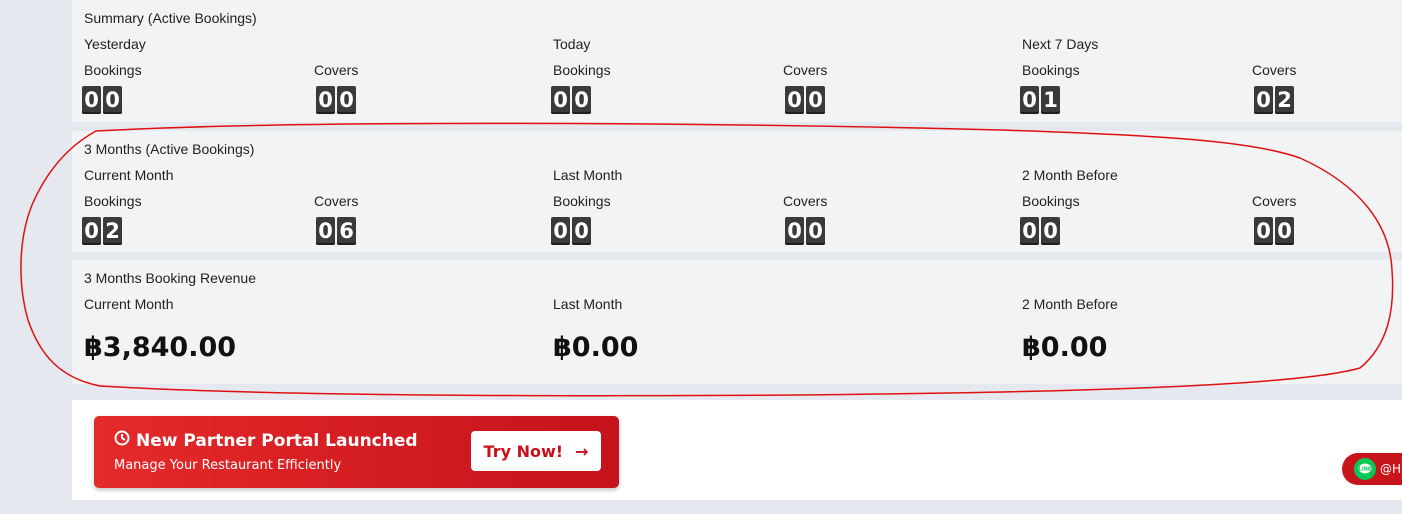 This screenshot has height=514, width=1402. I want to click on arrow-right-icon: →, so click(582, 451).